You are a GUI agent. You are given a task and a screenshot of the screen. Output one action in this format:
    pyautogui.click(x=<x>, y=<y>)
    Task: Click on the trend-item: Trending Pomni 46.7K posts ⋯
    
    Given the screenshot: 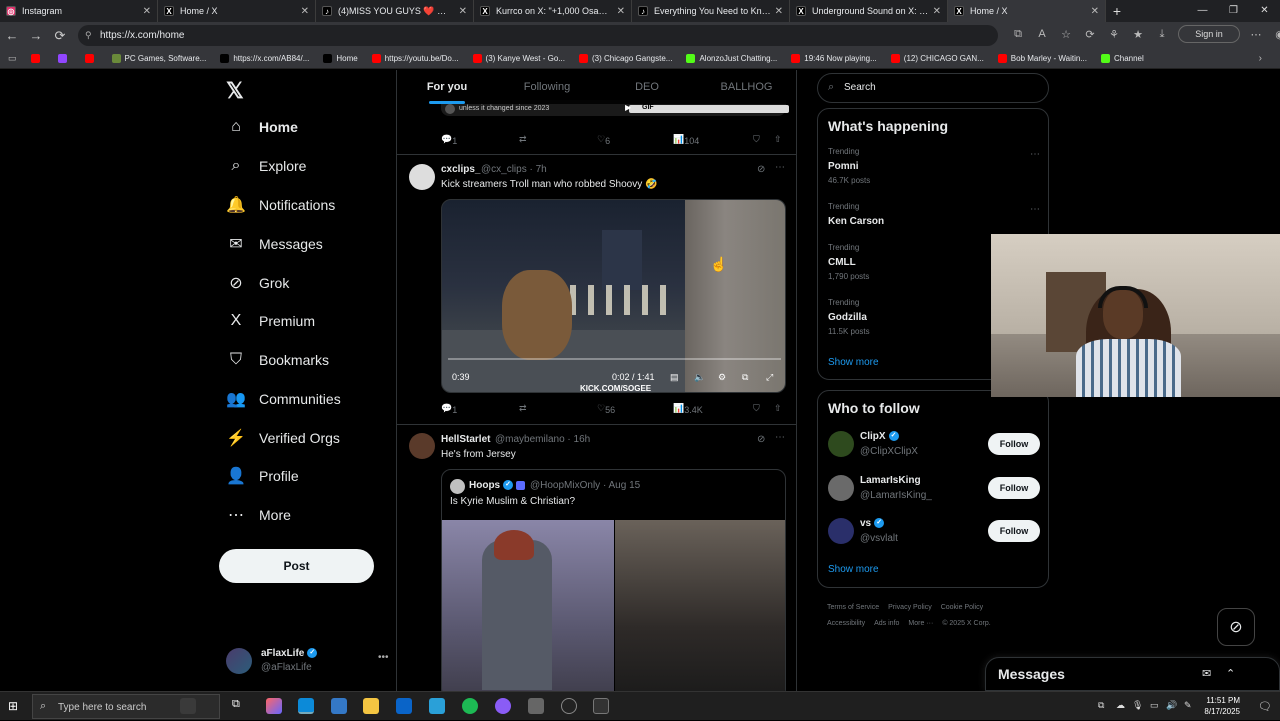 What is the action you would take?
    pyautogui.click(x=934, y=169)
    